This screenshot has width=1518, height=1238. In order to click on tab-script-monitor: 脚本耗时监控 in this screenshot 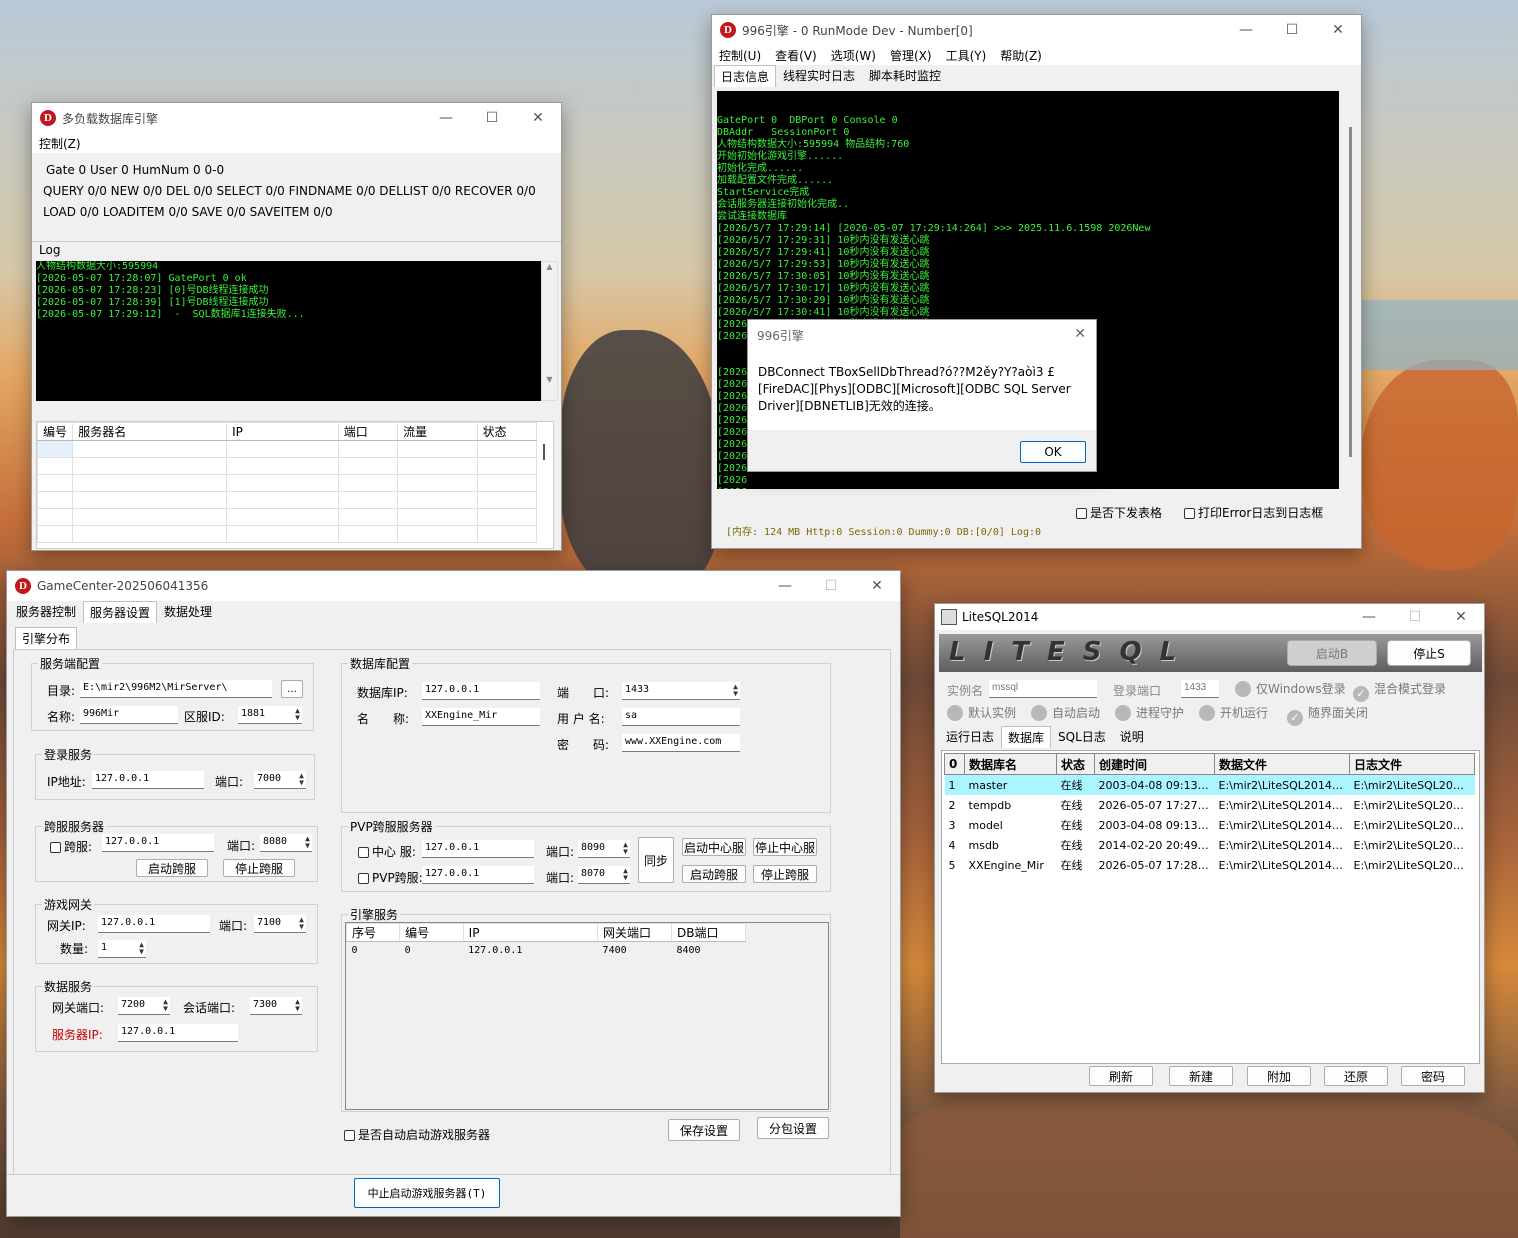, I will do `click(905, 75)`.